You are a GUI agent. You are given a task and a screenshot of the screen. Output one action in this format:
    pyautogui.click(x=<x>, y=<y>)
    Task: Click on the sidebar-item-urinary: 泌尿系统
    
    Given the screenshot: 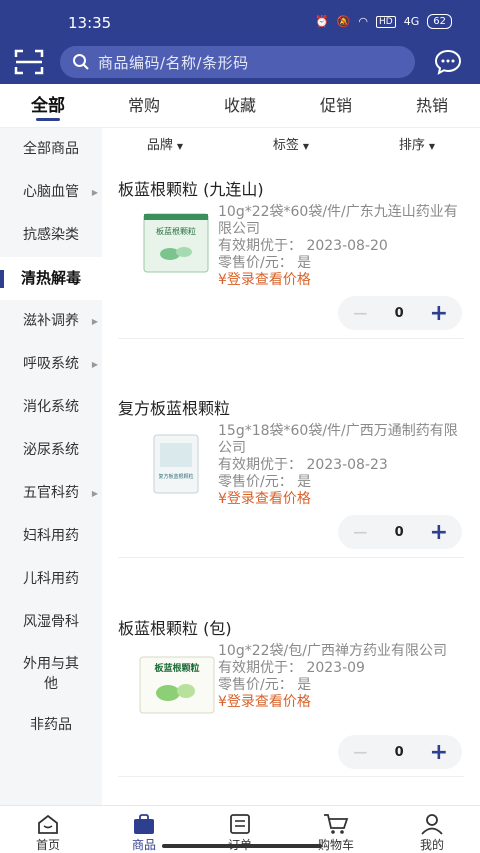 What is the action you would take?
    pyautogui.click(x=51, y=450)
    